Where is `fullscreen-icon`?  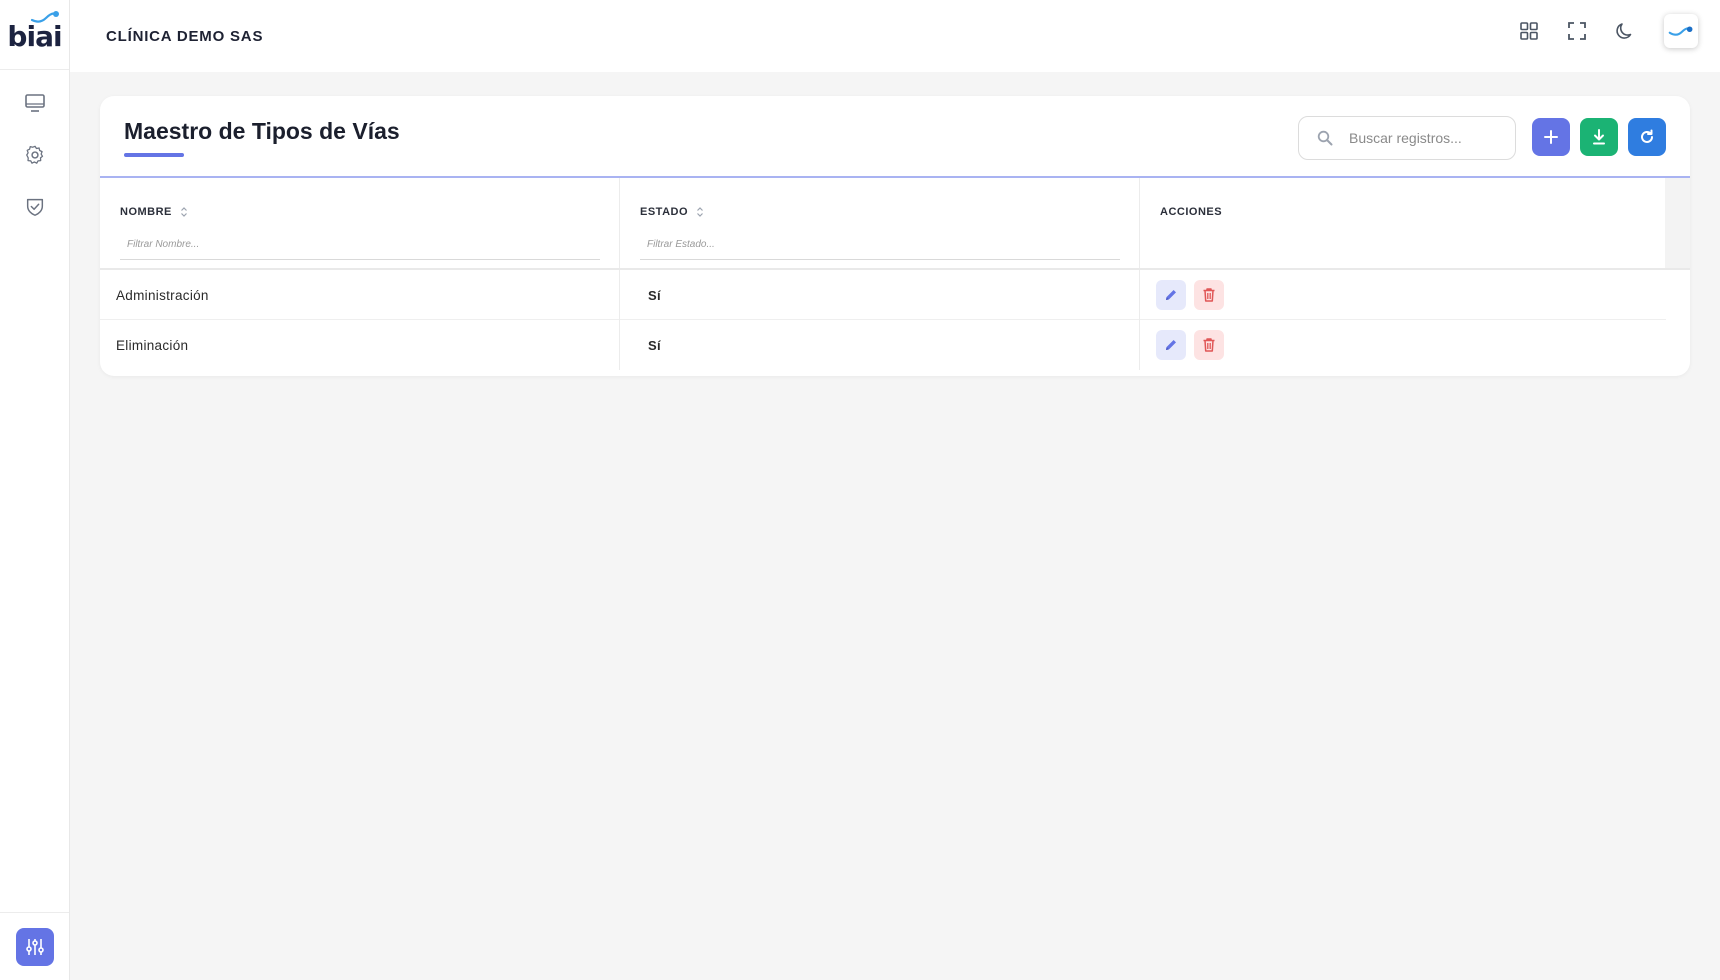
fullscreen-icon is located at coordinates (1577, 31).